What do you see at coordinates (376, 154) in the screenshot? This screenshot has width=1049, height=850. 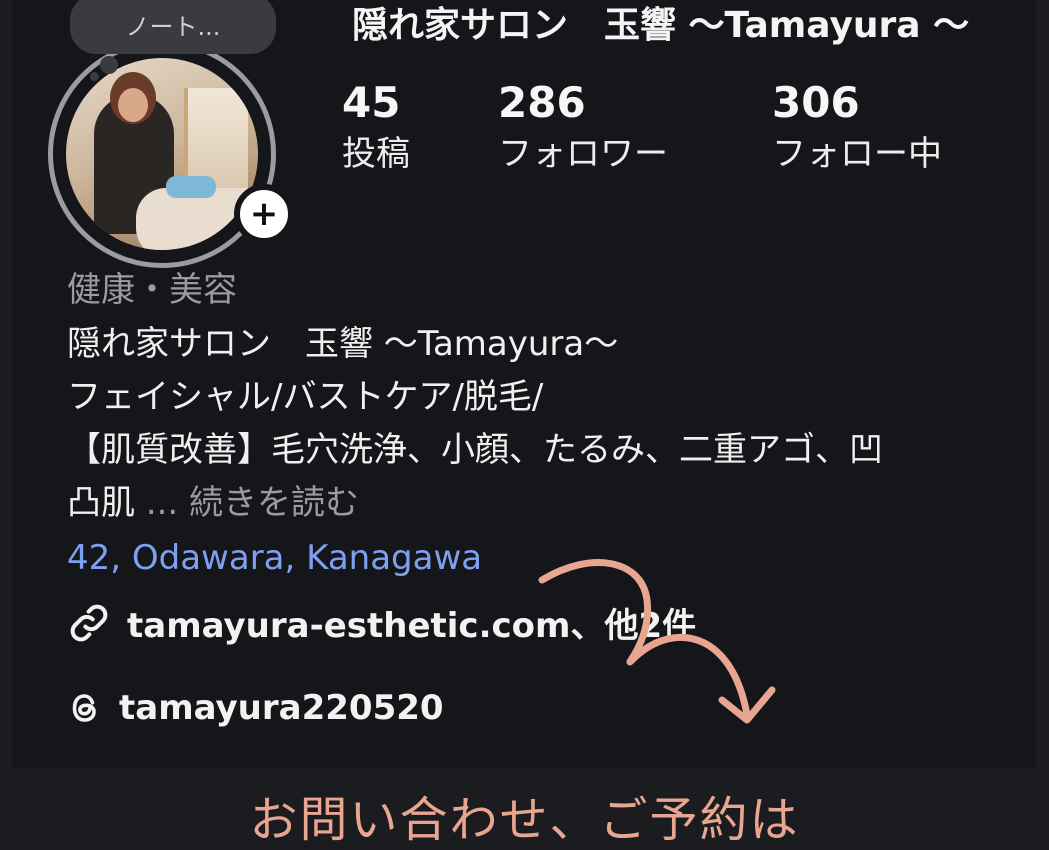 I see `stat-posts-label: 投稿` at bounding box center [376, 154].